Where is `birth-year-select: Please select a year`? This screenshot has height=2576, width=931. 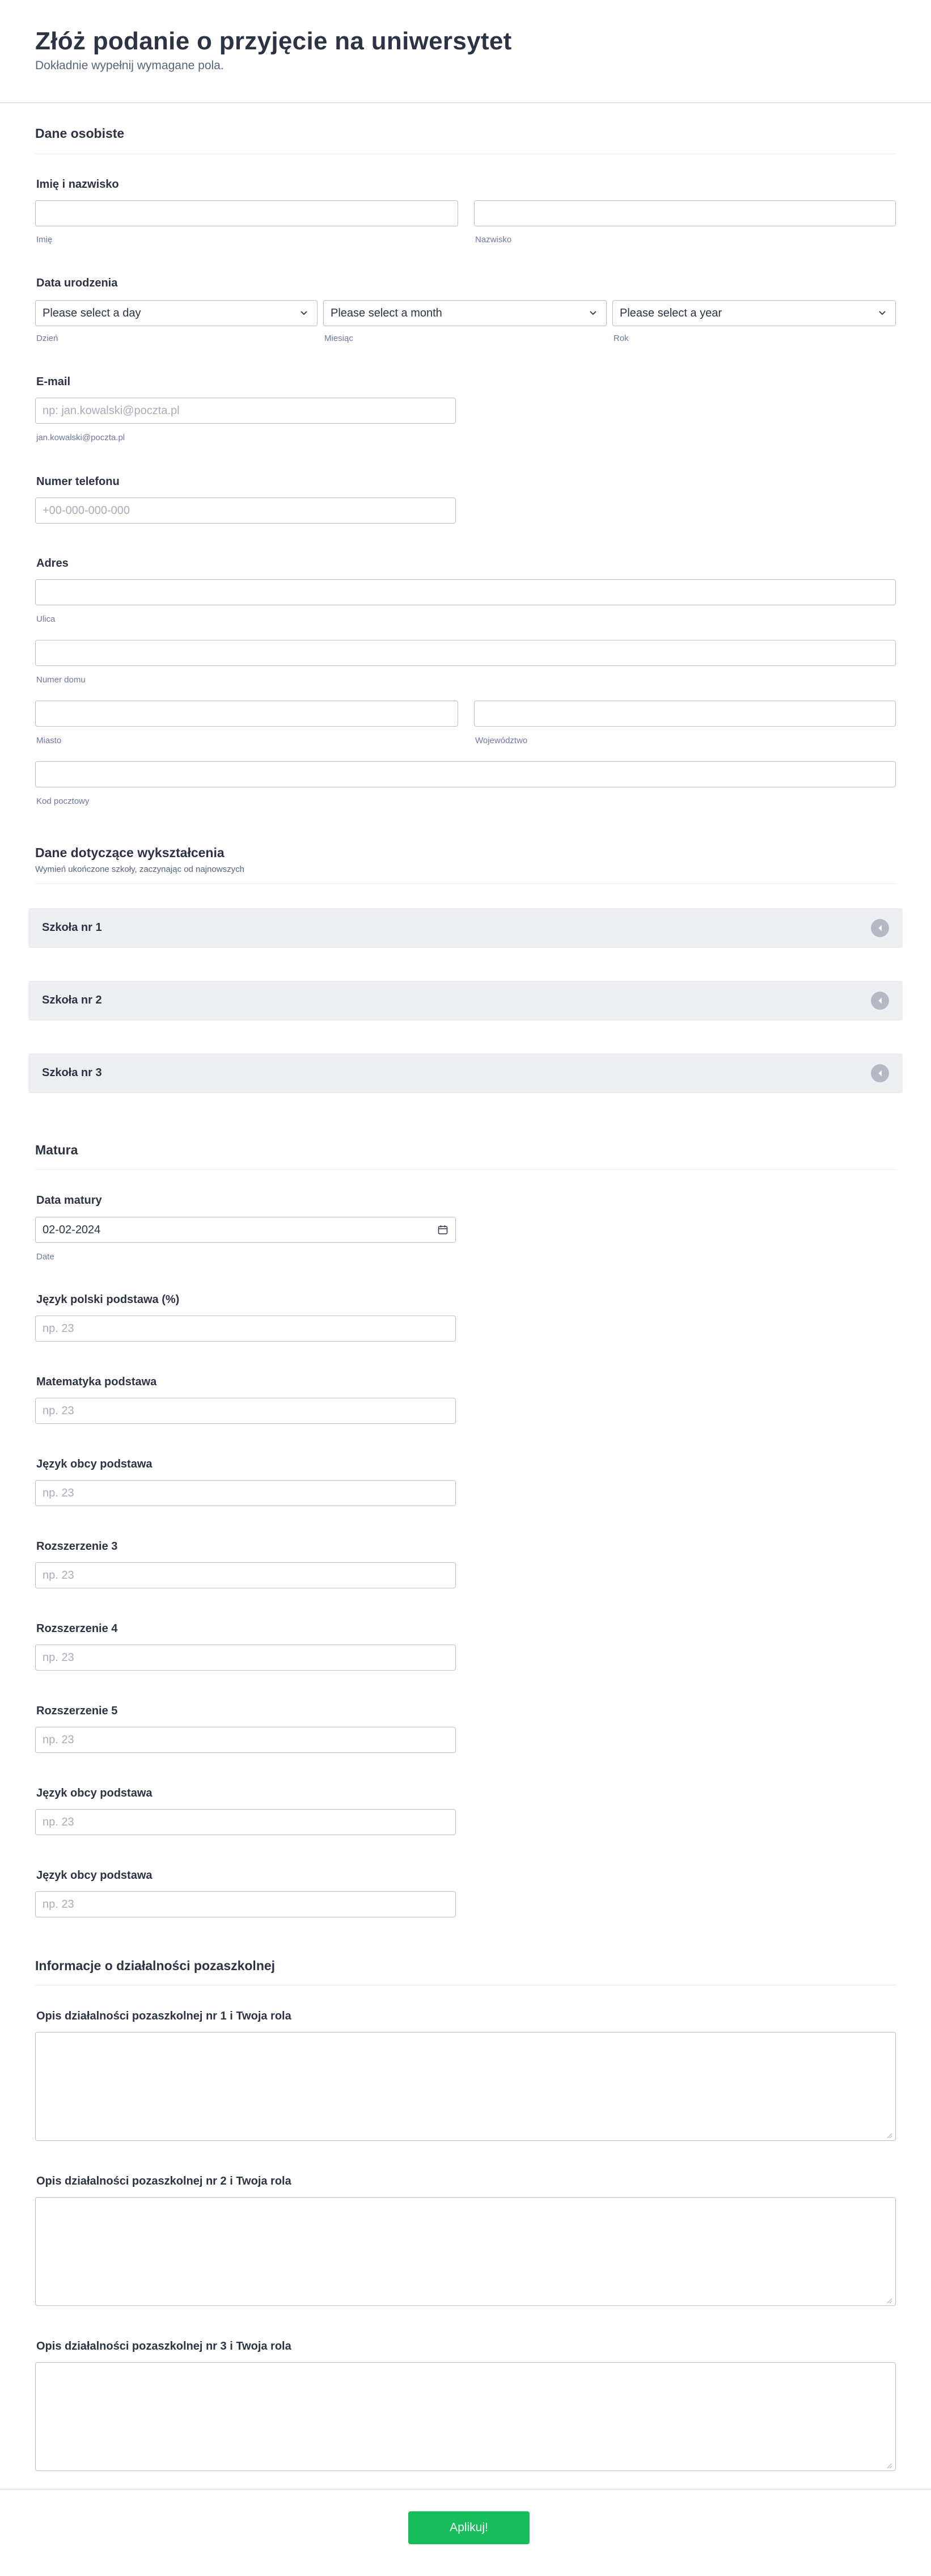 birth-year-select: Please select a year is located at coordinates (754, 313).